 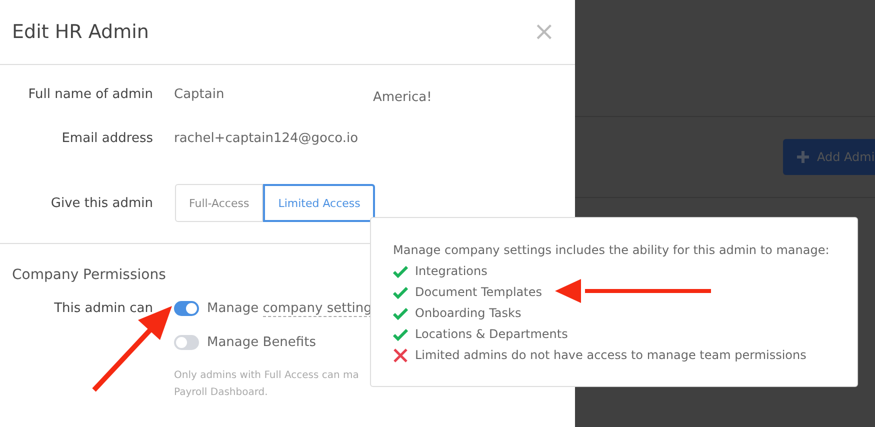 I want to click on field-label: This admin can, so click(x=103, y=308).